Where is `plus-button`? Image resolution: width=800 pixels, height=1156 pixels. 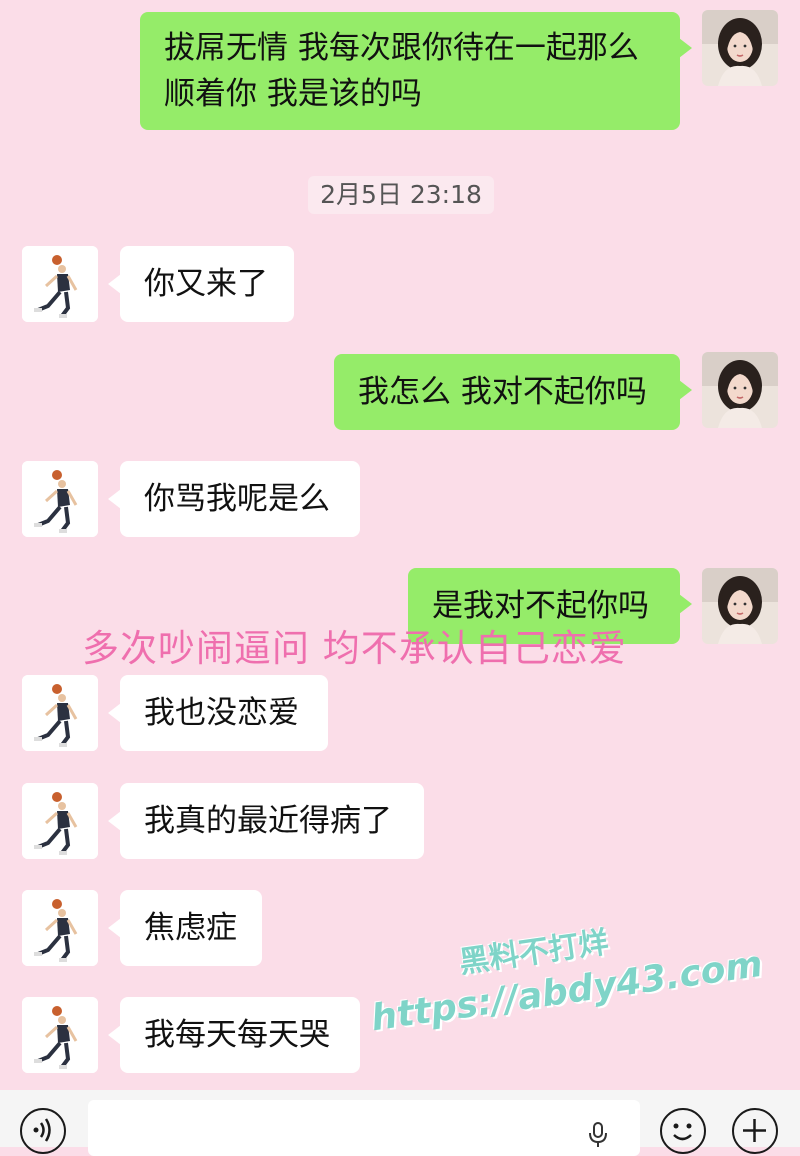 plus-button is located at coordinates (755, 1131).